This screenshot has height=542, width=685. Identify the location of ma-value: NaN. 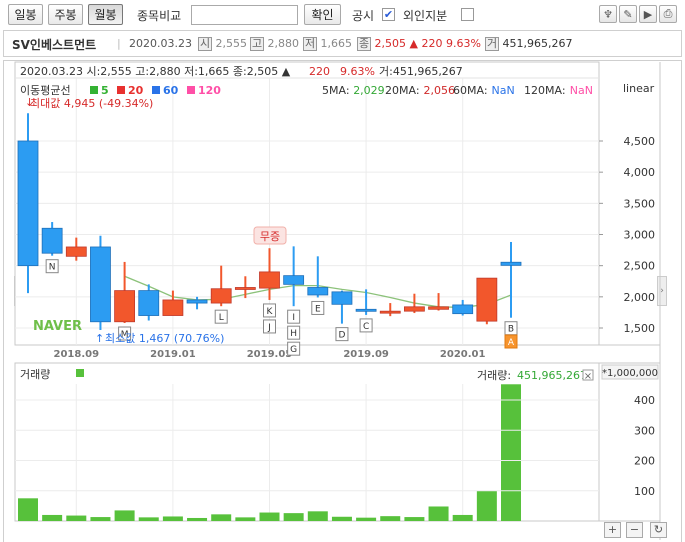
(581, 90).